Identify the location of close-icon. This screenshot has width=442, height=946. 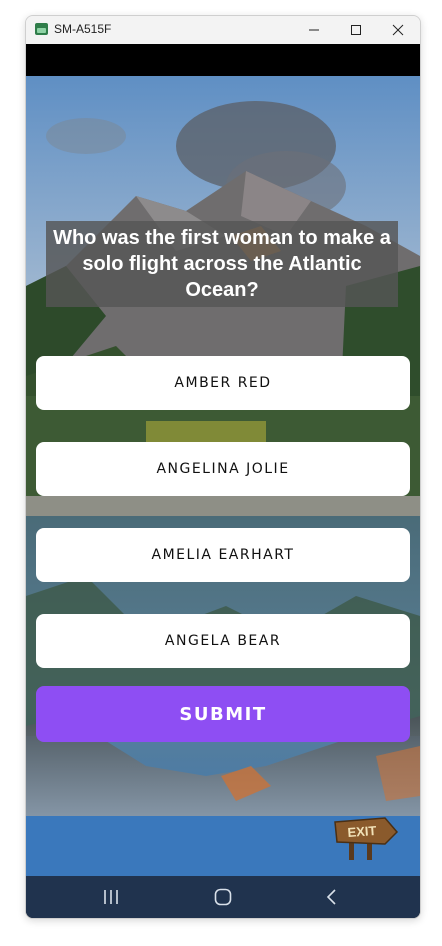
(398, 30).